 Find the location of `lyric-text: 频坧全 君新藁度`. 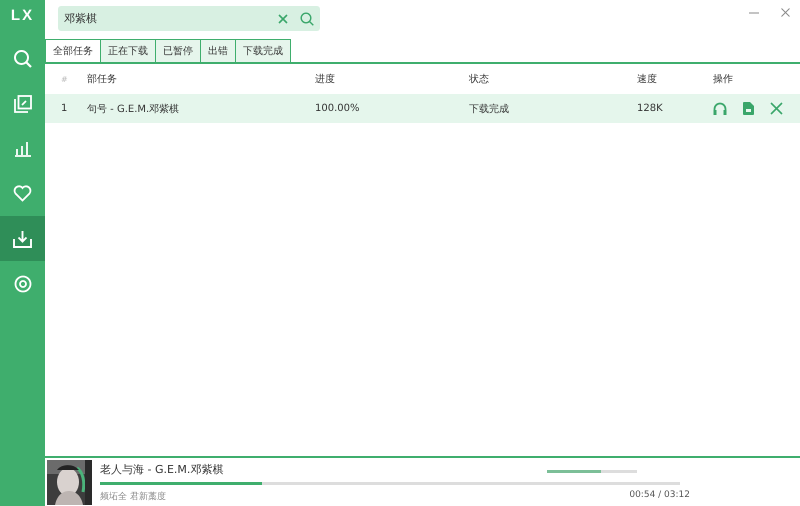

lyric-text: 频坧全 君新藁度 is located at coordinates (133, 496).